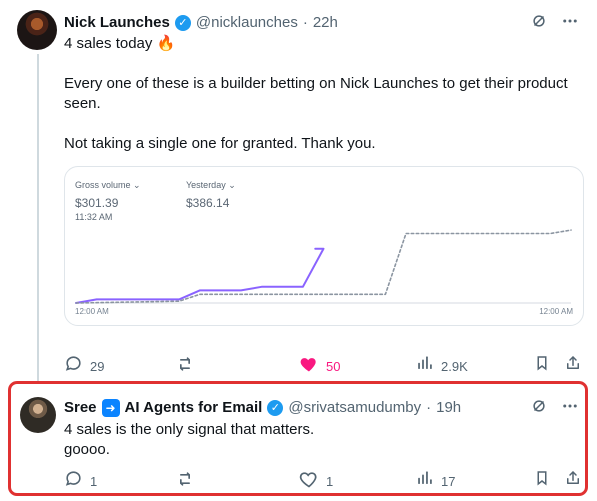  I want to click on reply-author-name-part2: AI Agents for Email, so click(194, 408).